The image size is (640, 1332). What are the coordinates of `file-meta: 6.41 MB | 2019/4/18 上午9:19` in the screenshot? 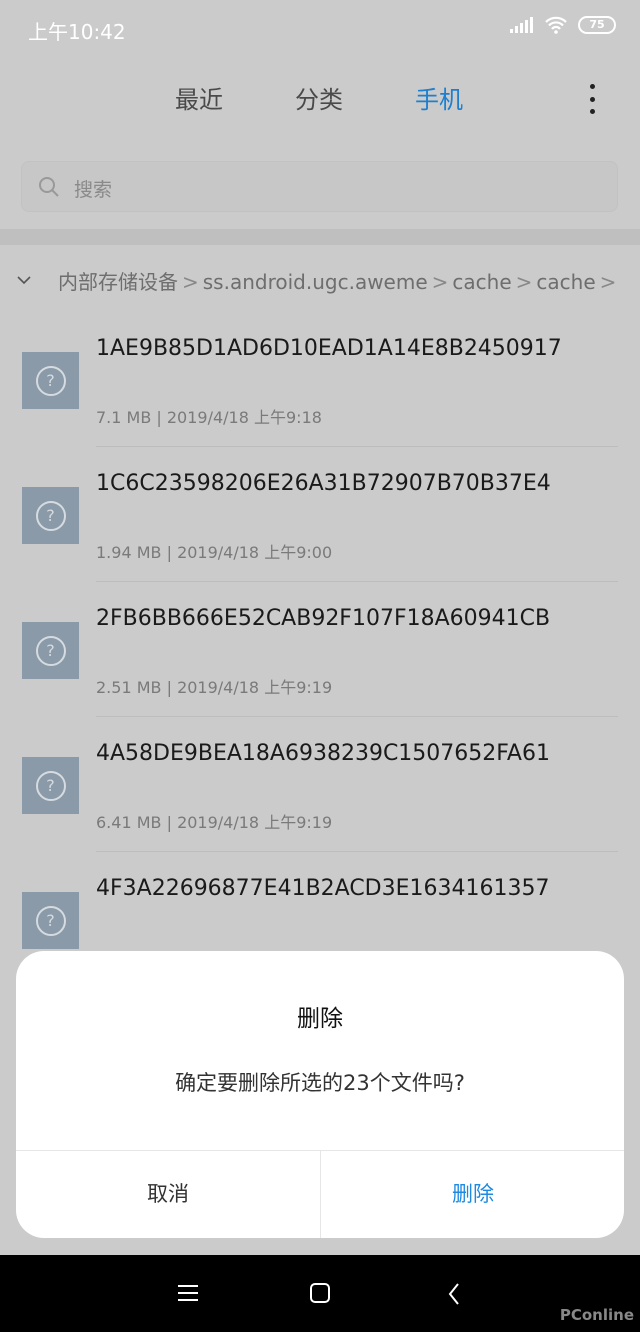 It's located at (214, 822).